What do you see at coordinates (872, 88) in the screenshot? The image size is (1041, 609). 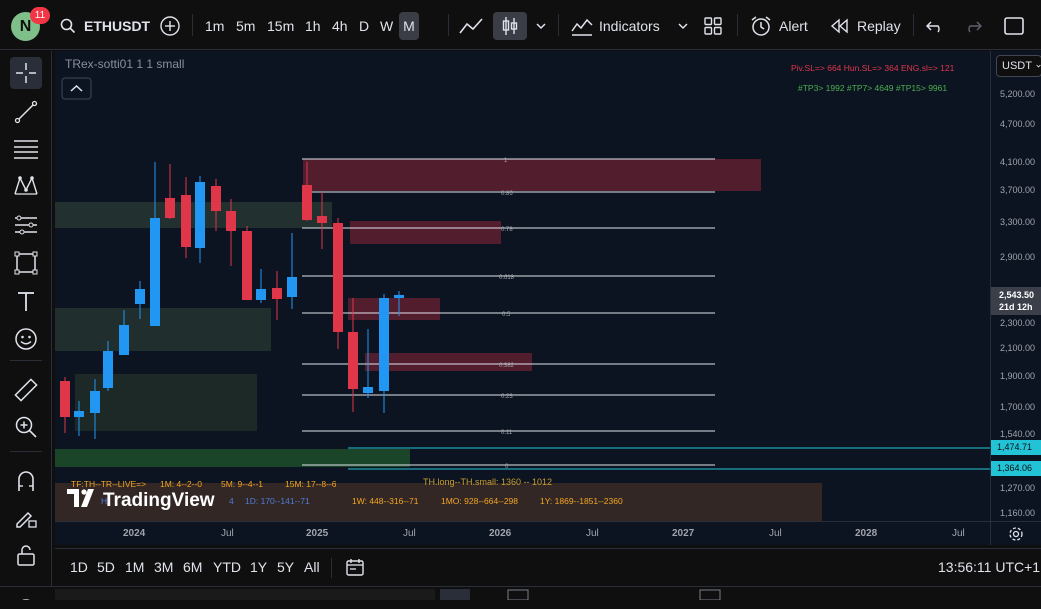 I see `take-profit-info: #TP3> 1992 #TP7> 4649 #TP15> 9961` at bounding box center [872, 88].